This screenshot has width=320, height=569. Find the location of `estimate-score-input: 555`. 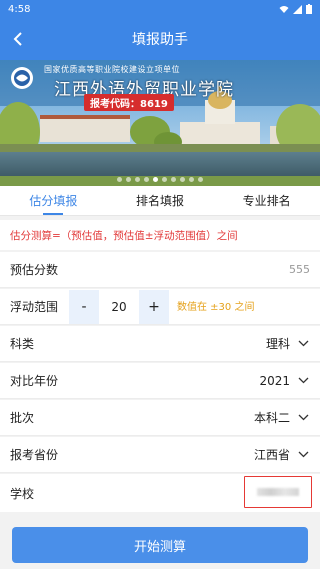

estimate-score-input: 555 is located at coordinates (299, 269).